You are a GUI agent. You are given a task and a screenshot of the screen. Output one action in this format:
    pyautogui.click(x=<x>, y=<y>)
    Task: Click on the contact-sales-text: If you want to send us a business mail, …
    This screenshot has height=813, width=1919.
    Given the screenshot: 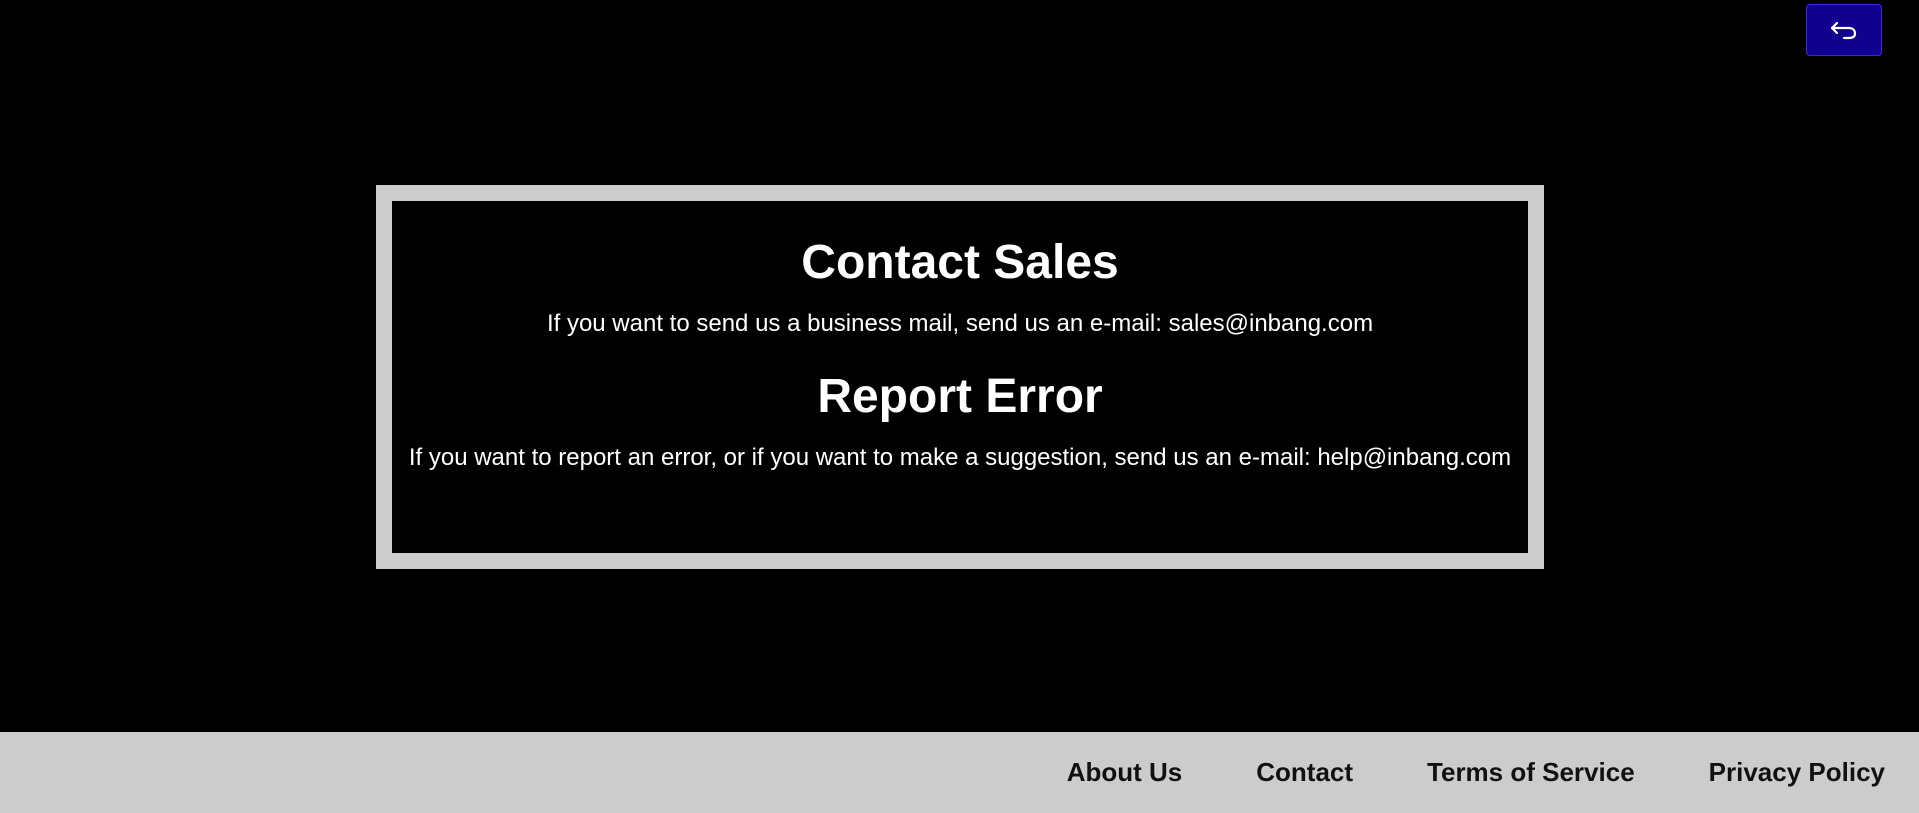 What is the action you would take?
    pyautogui.click(x=960, y=323)
    